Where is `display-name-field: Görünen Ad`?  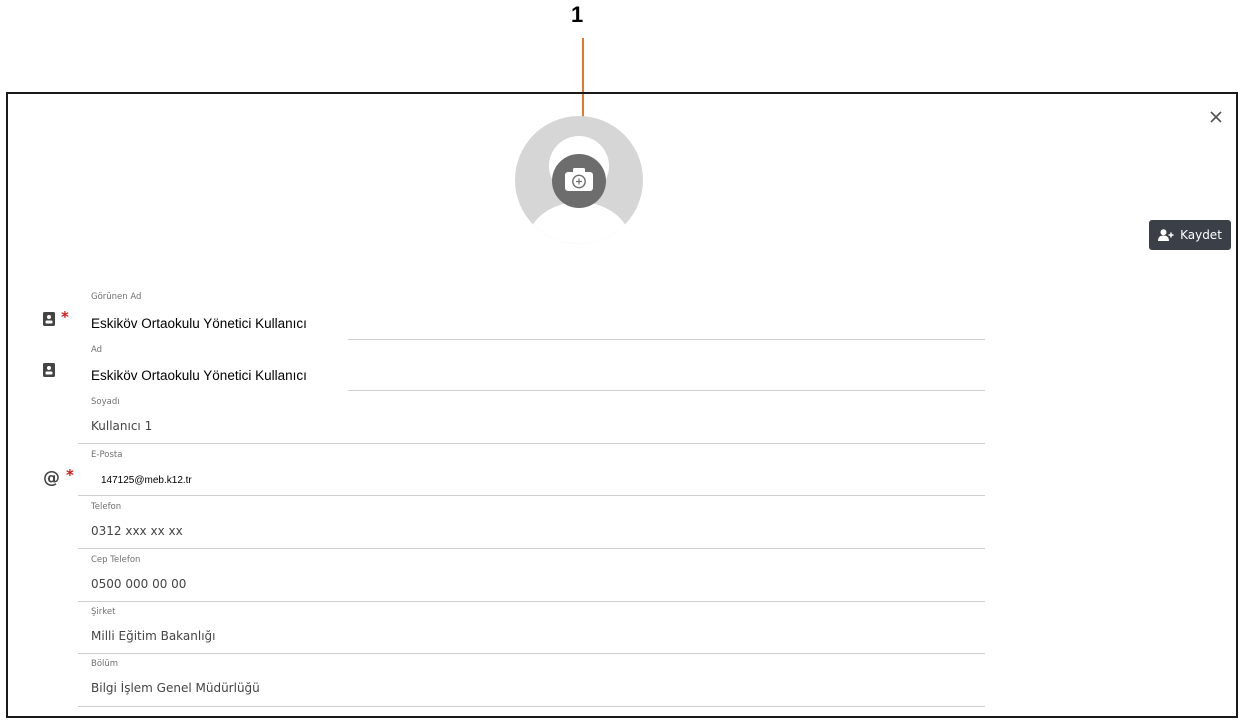 display-name-field: Görünen Ad is located at coordinates (531, 316).